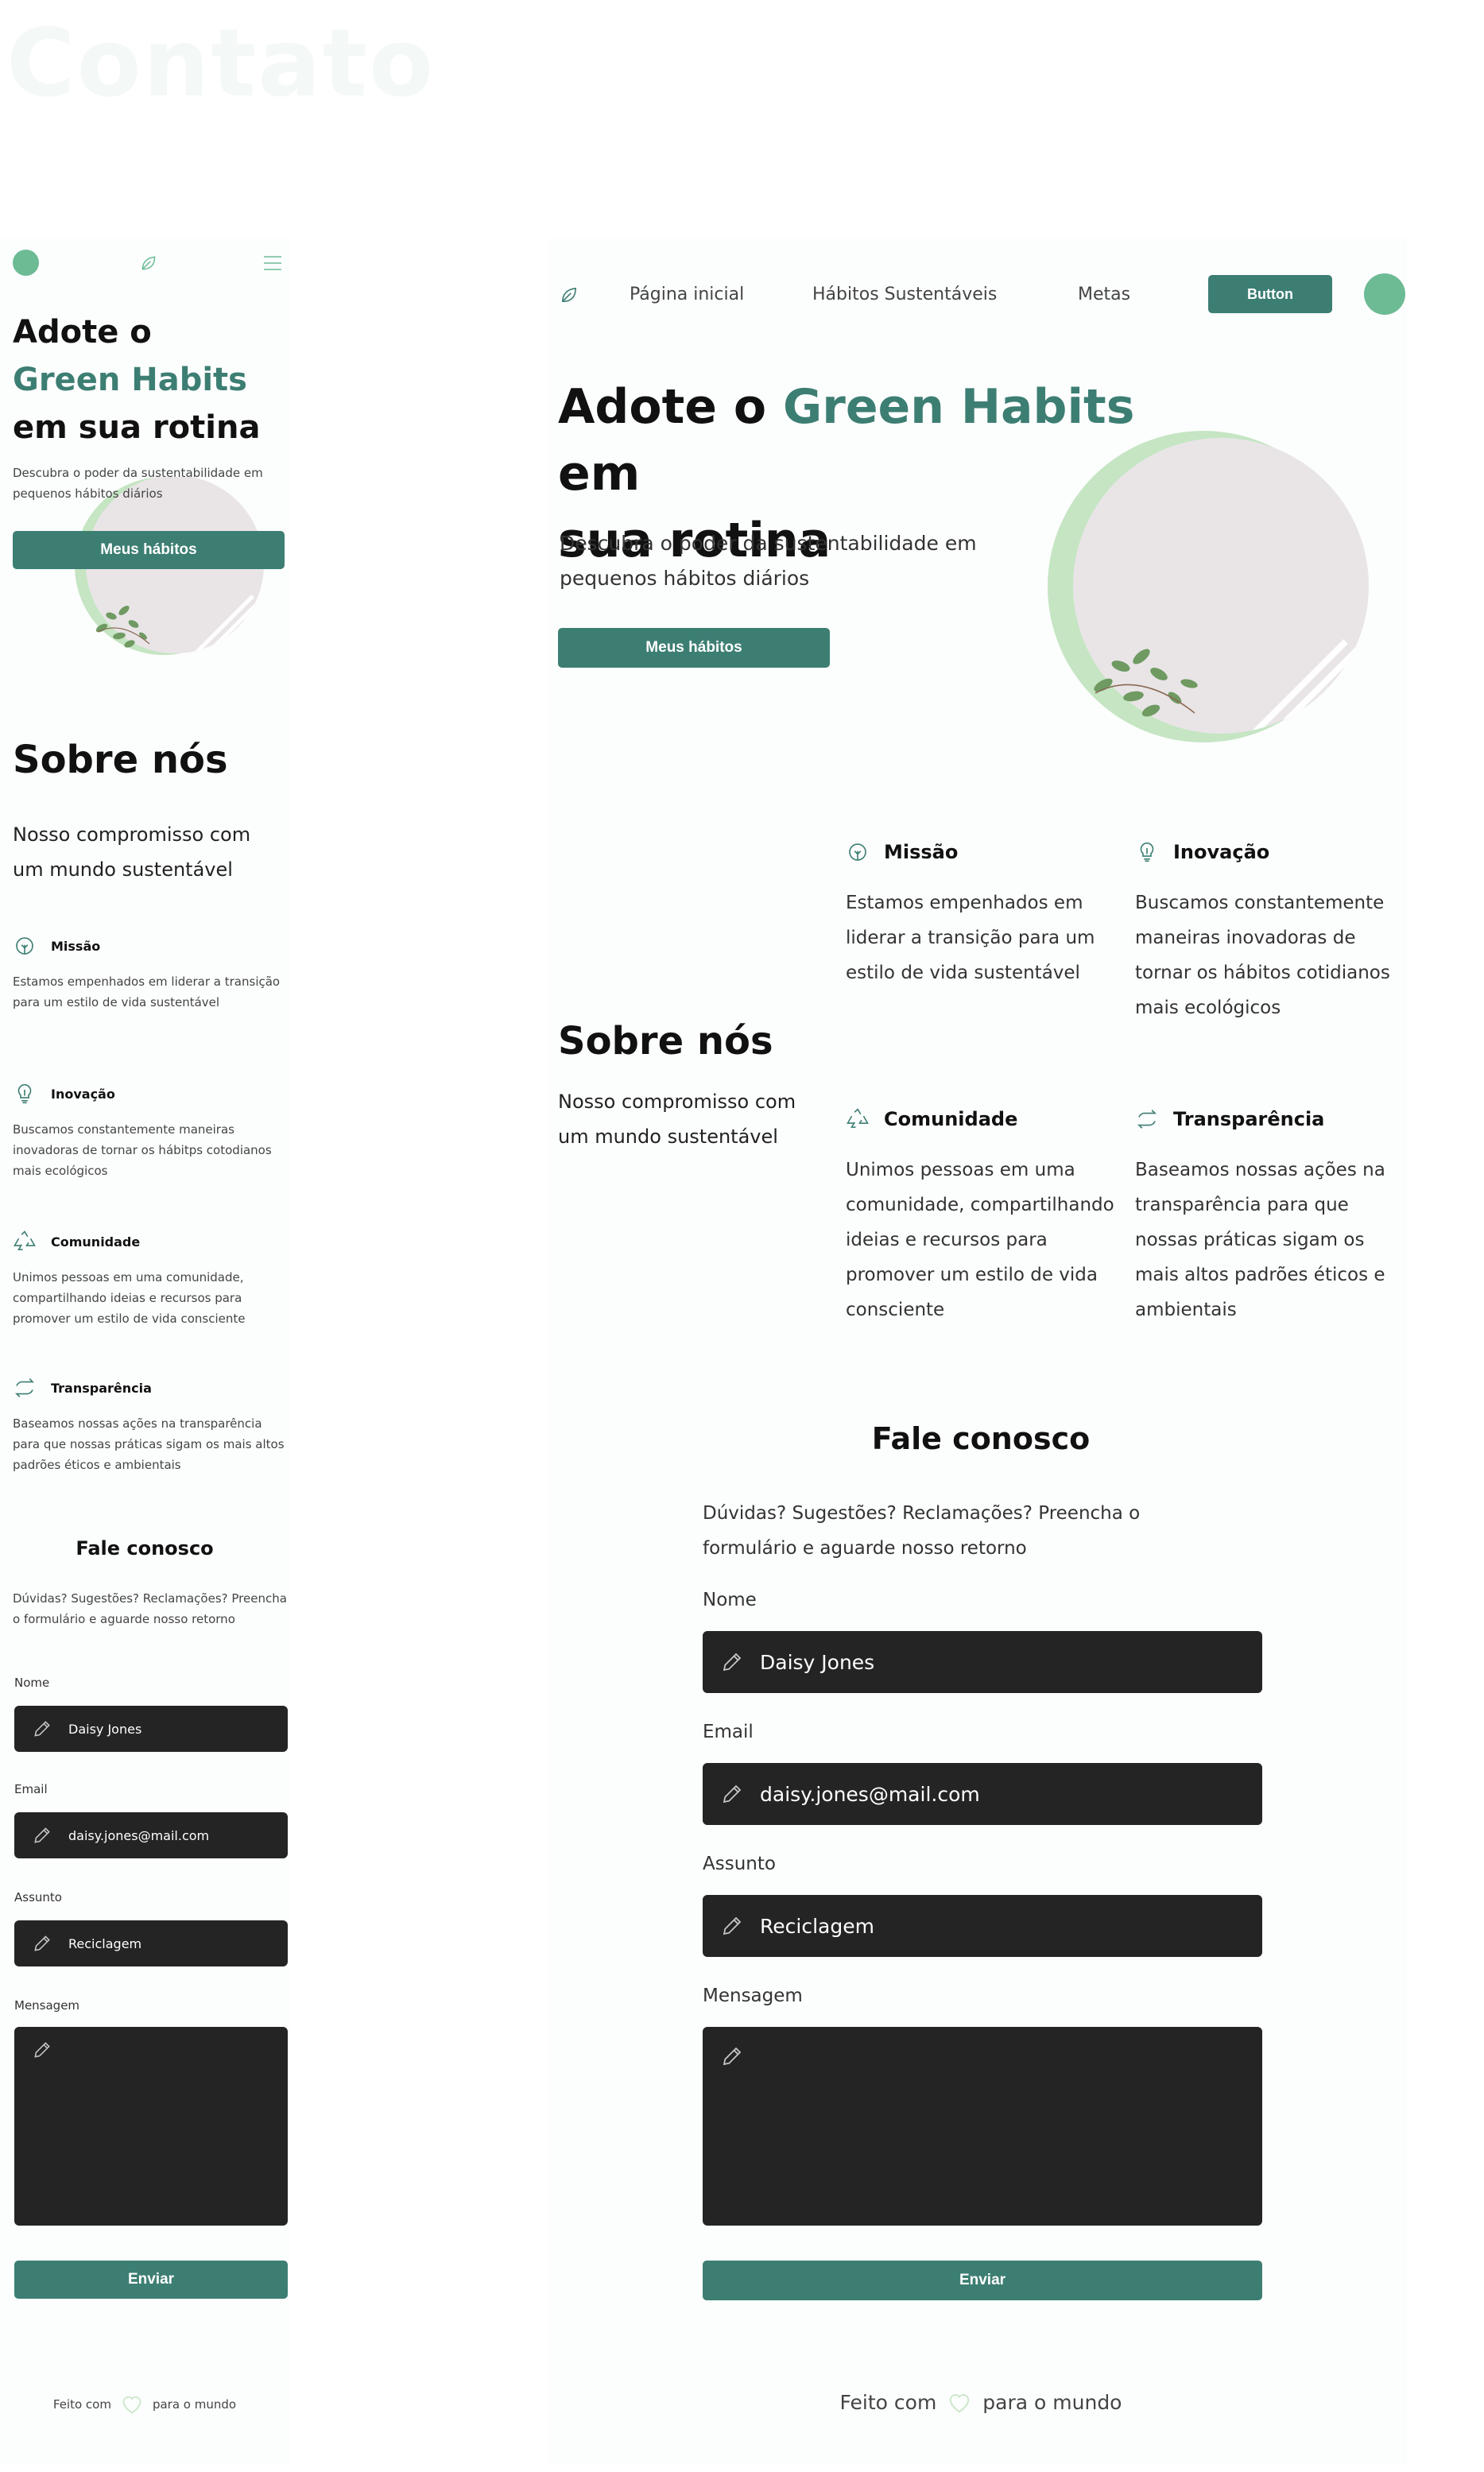  I want to click on contact-subtitle-line2: formulário e aguarde nosso retorno, so click(865, 1548).